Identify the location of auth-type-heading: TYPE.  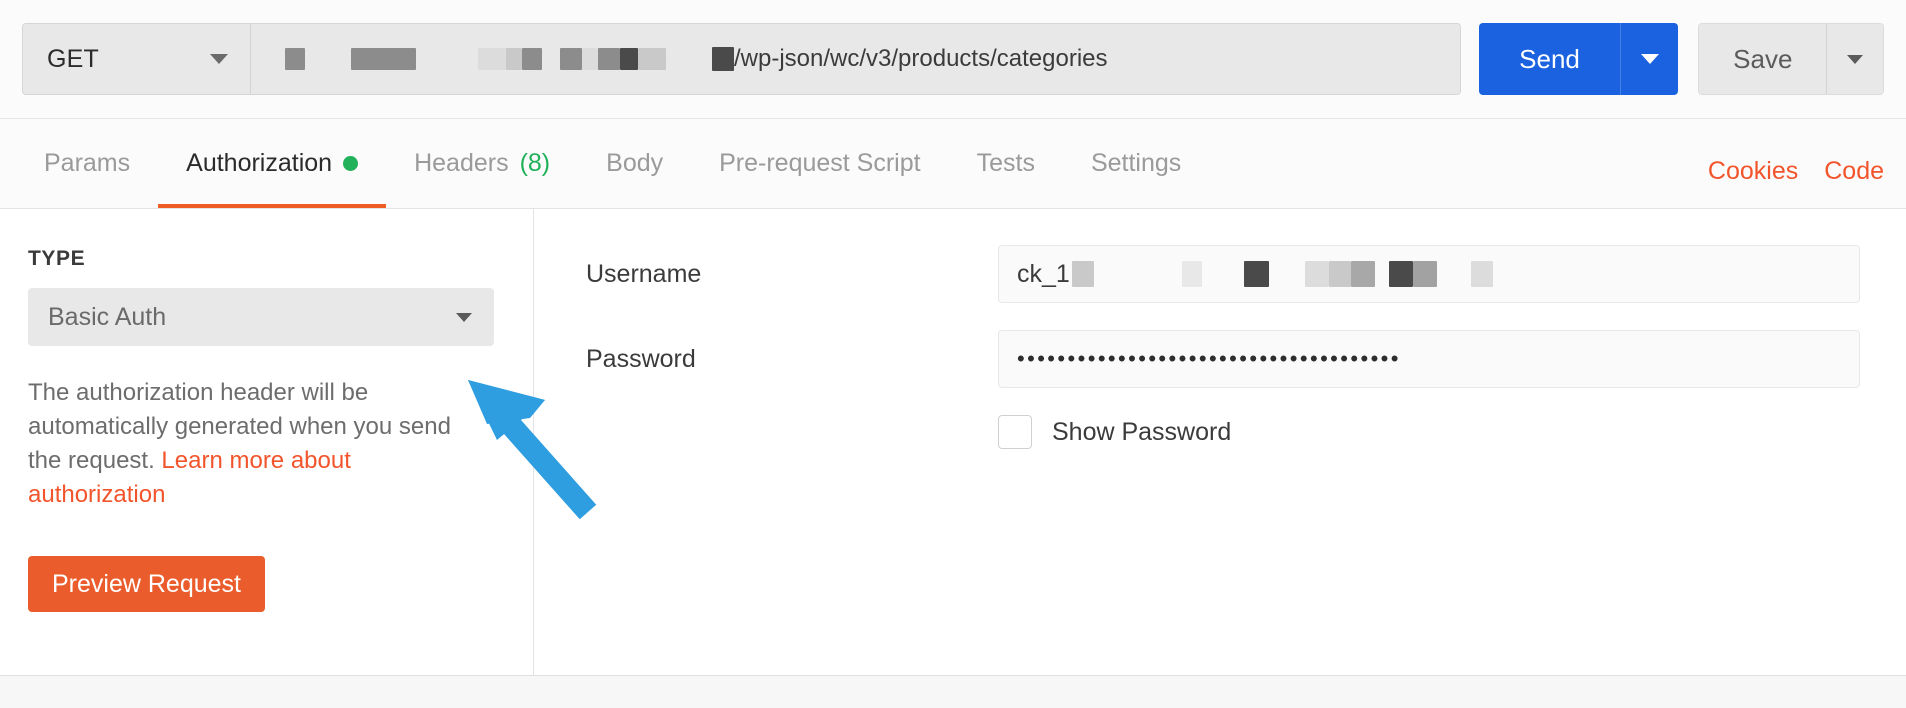
(57, 258).